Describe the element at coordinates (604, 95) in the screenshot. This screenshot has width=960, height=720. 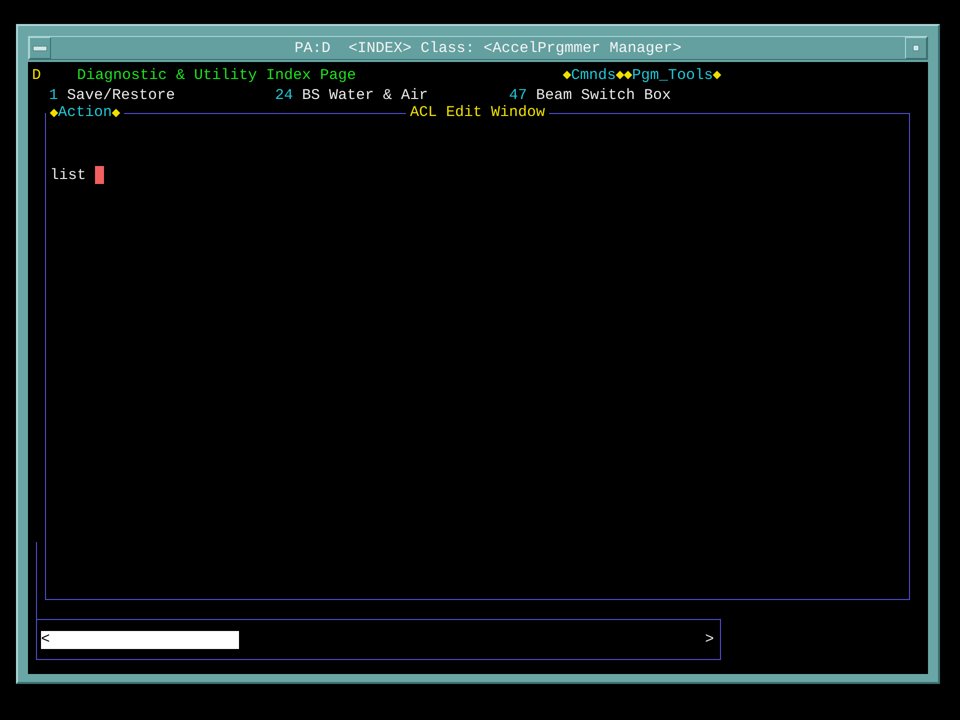
I see `page-link: Beam Switch Box` at that location.